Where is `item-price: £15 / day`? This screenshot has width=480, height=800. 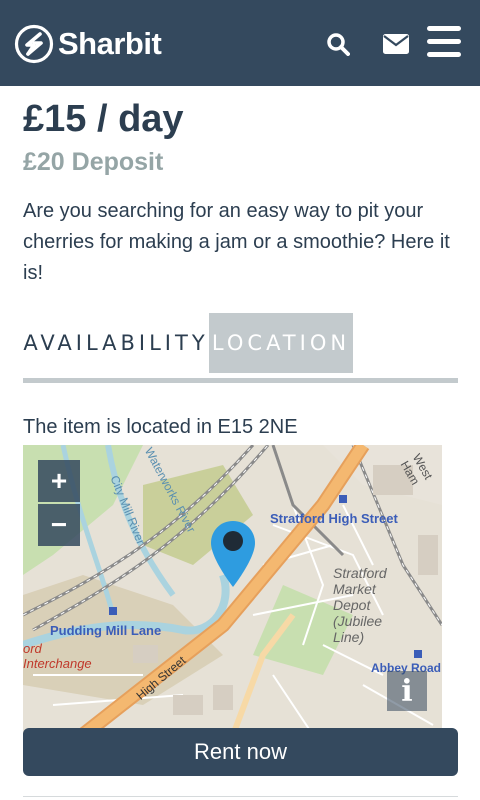
item-price: £15 / day is located at coordinates (103, 119).